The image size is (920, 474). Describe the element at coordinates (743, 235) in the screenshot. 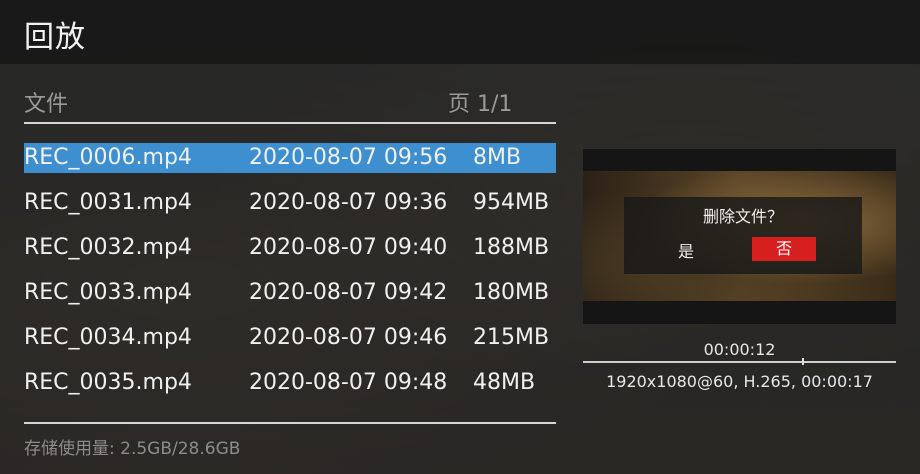

I see `delete-dialog: 删除文件？` at that location.